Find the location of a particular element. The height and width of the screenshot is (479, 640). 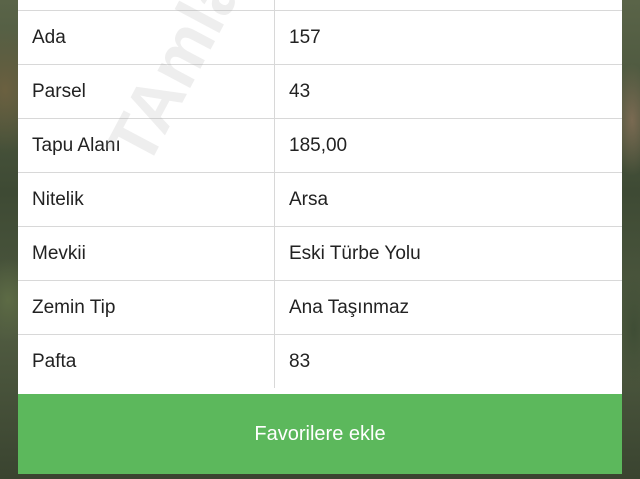

table-cell-label: Nitelik is located at coordinates (146, 199).